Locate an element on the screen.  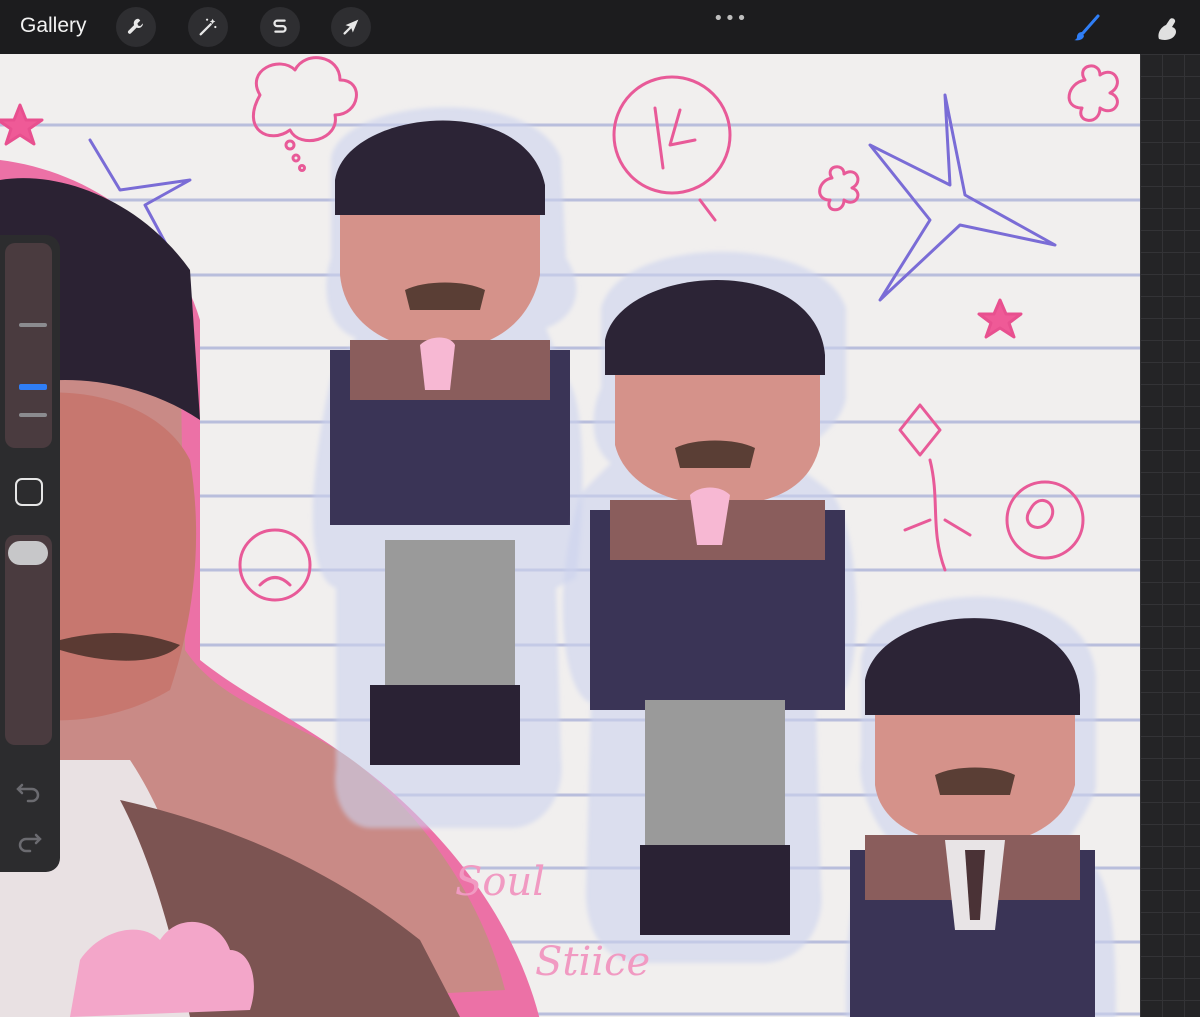
magic-wand-icon is located at coordinates (208, 27).